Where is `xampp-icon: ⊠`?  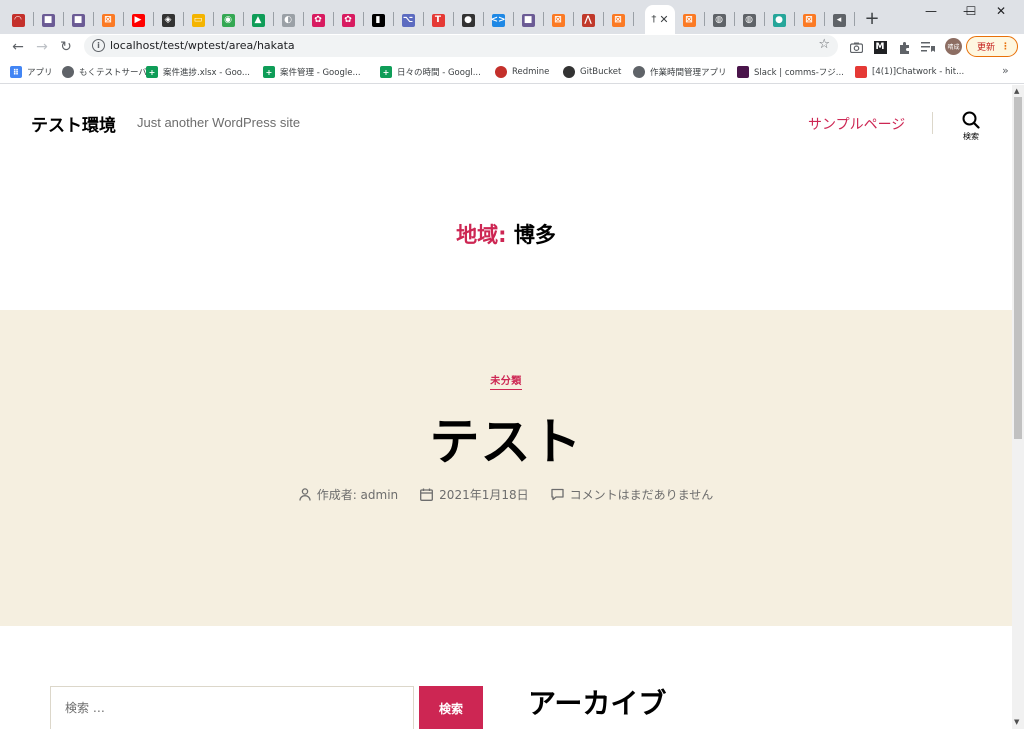
xampp-icon: ⊠ is located at coordinates (689, 20).